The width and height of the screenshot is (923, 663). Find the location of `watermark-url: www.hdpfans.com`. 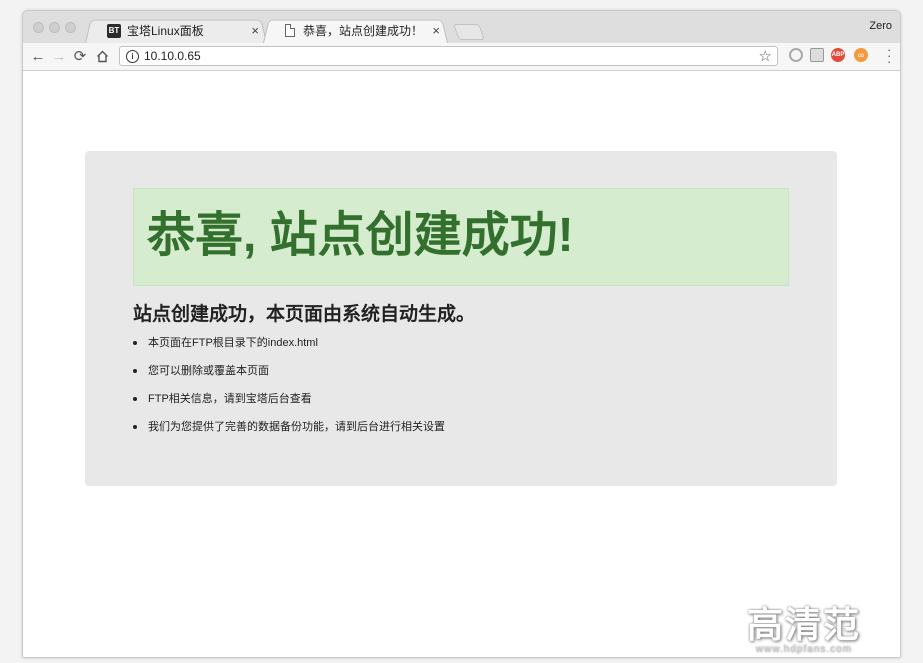

watermark-url: www.hdpfans.com is located at coordinates (804, 649).